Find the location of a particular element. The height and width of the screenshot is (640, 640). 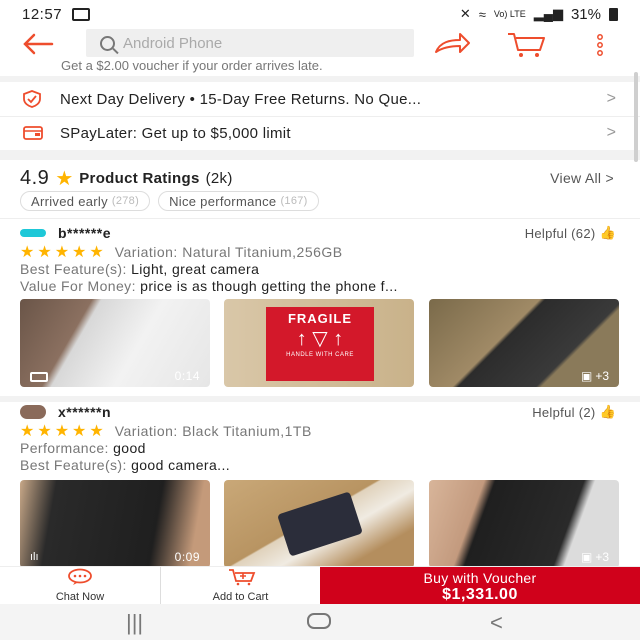

buy-with-voucher-button: Buy with Voucher $1,331.00 is located at coordinates (480, 586).